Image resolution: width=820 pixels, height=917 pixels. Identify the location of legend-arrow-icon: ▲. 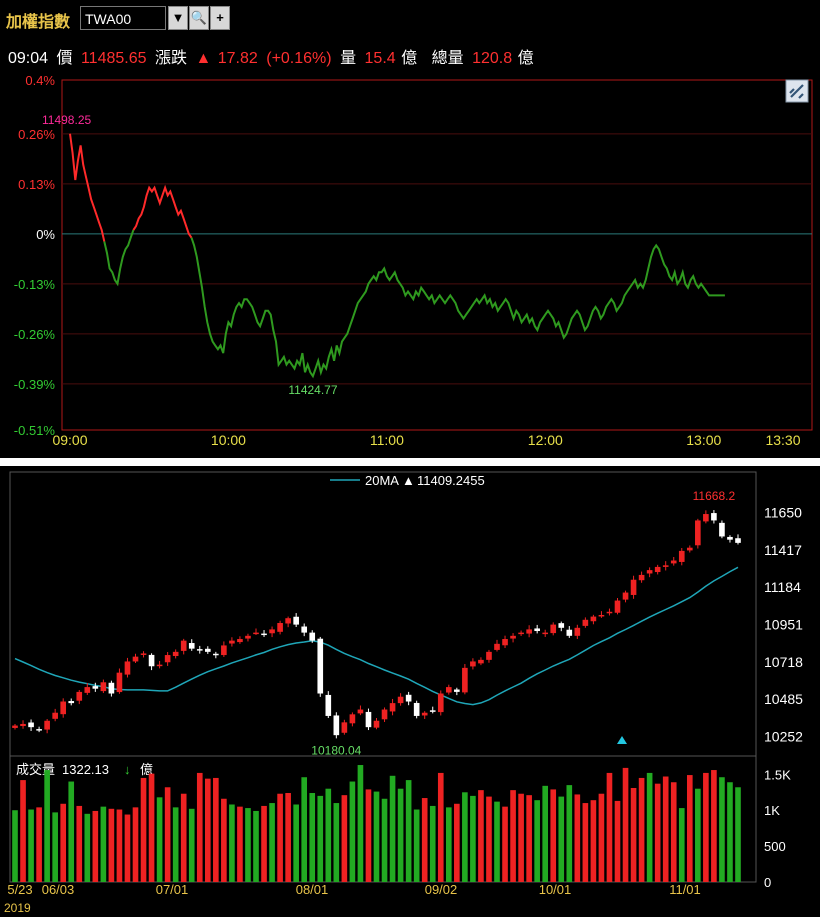
(408, 480).